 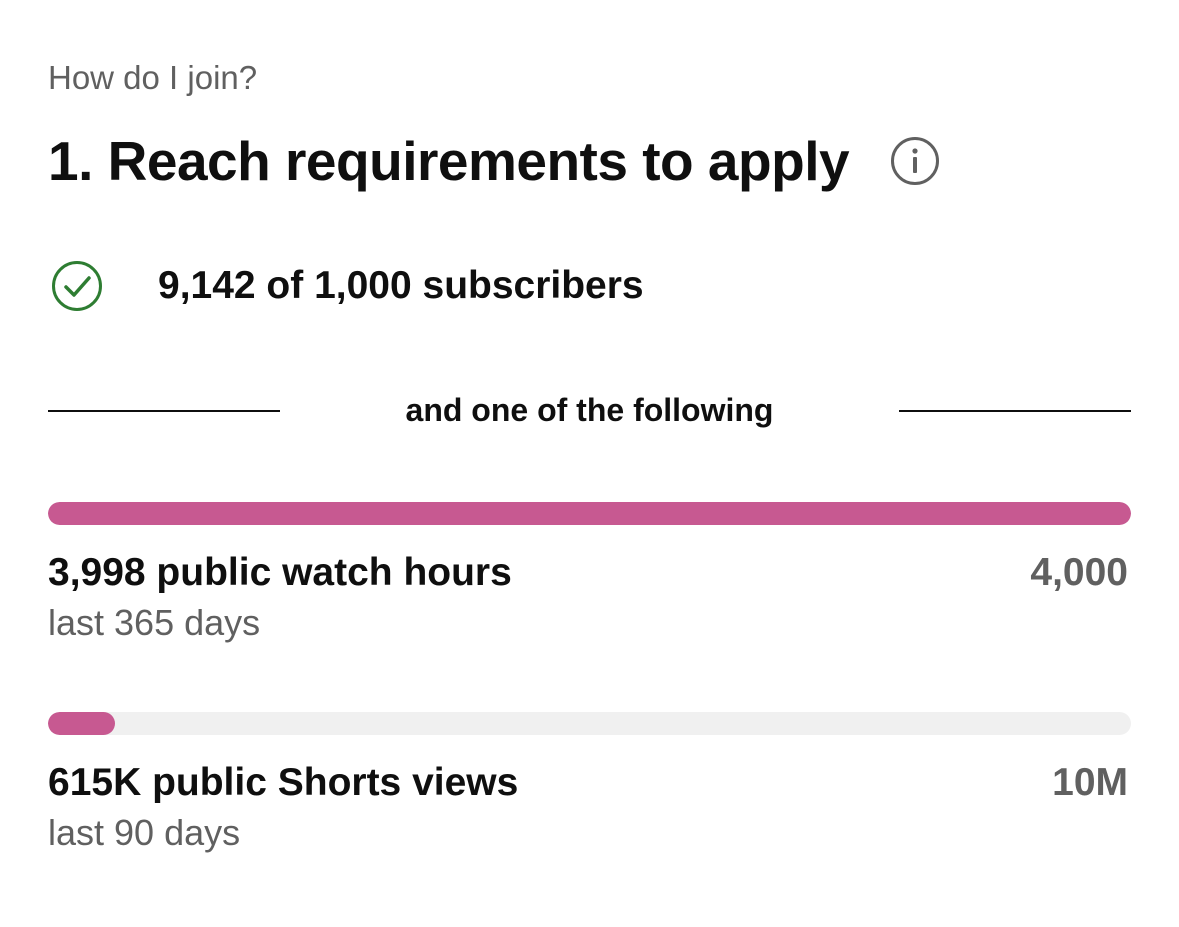 I want to click on subscribers-requirement: 9,142 of 1,000 subscribers, so click(x=347, y=286).